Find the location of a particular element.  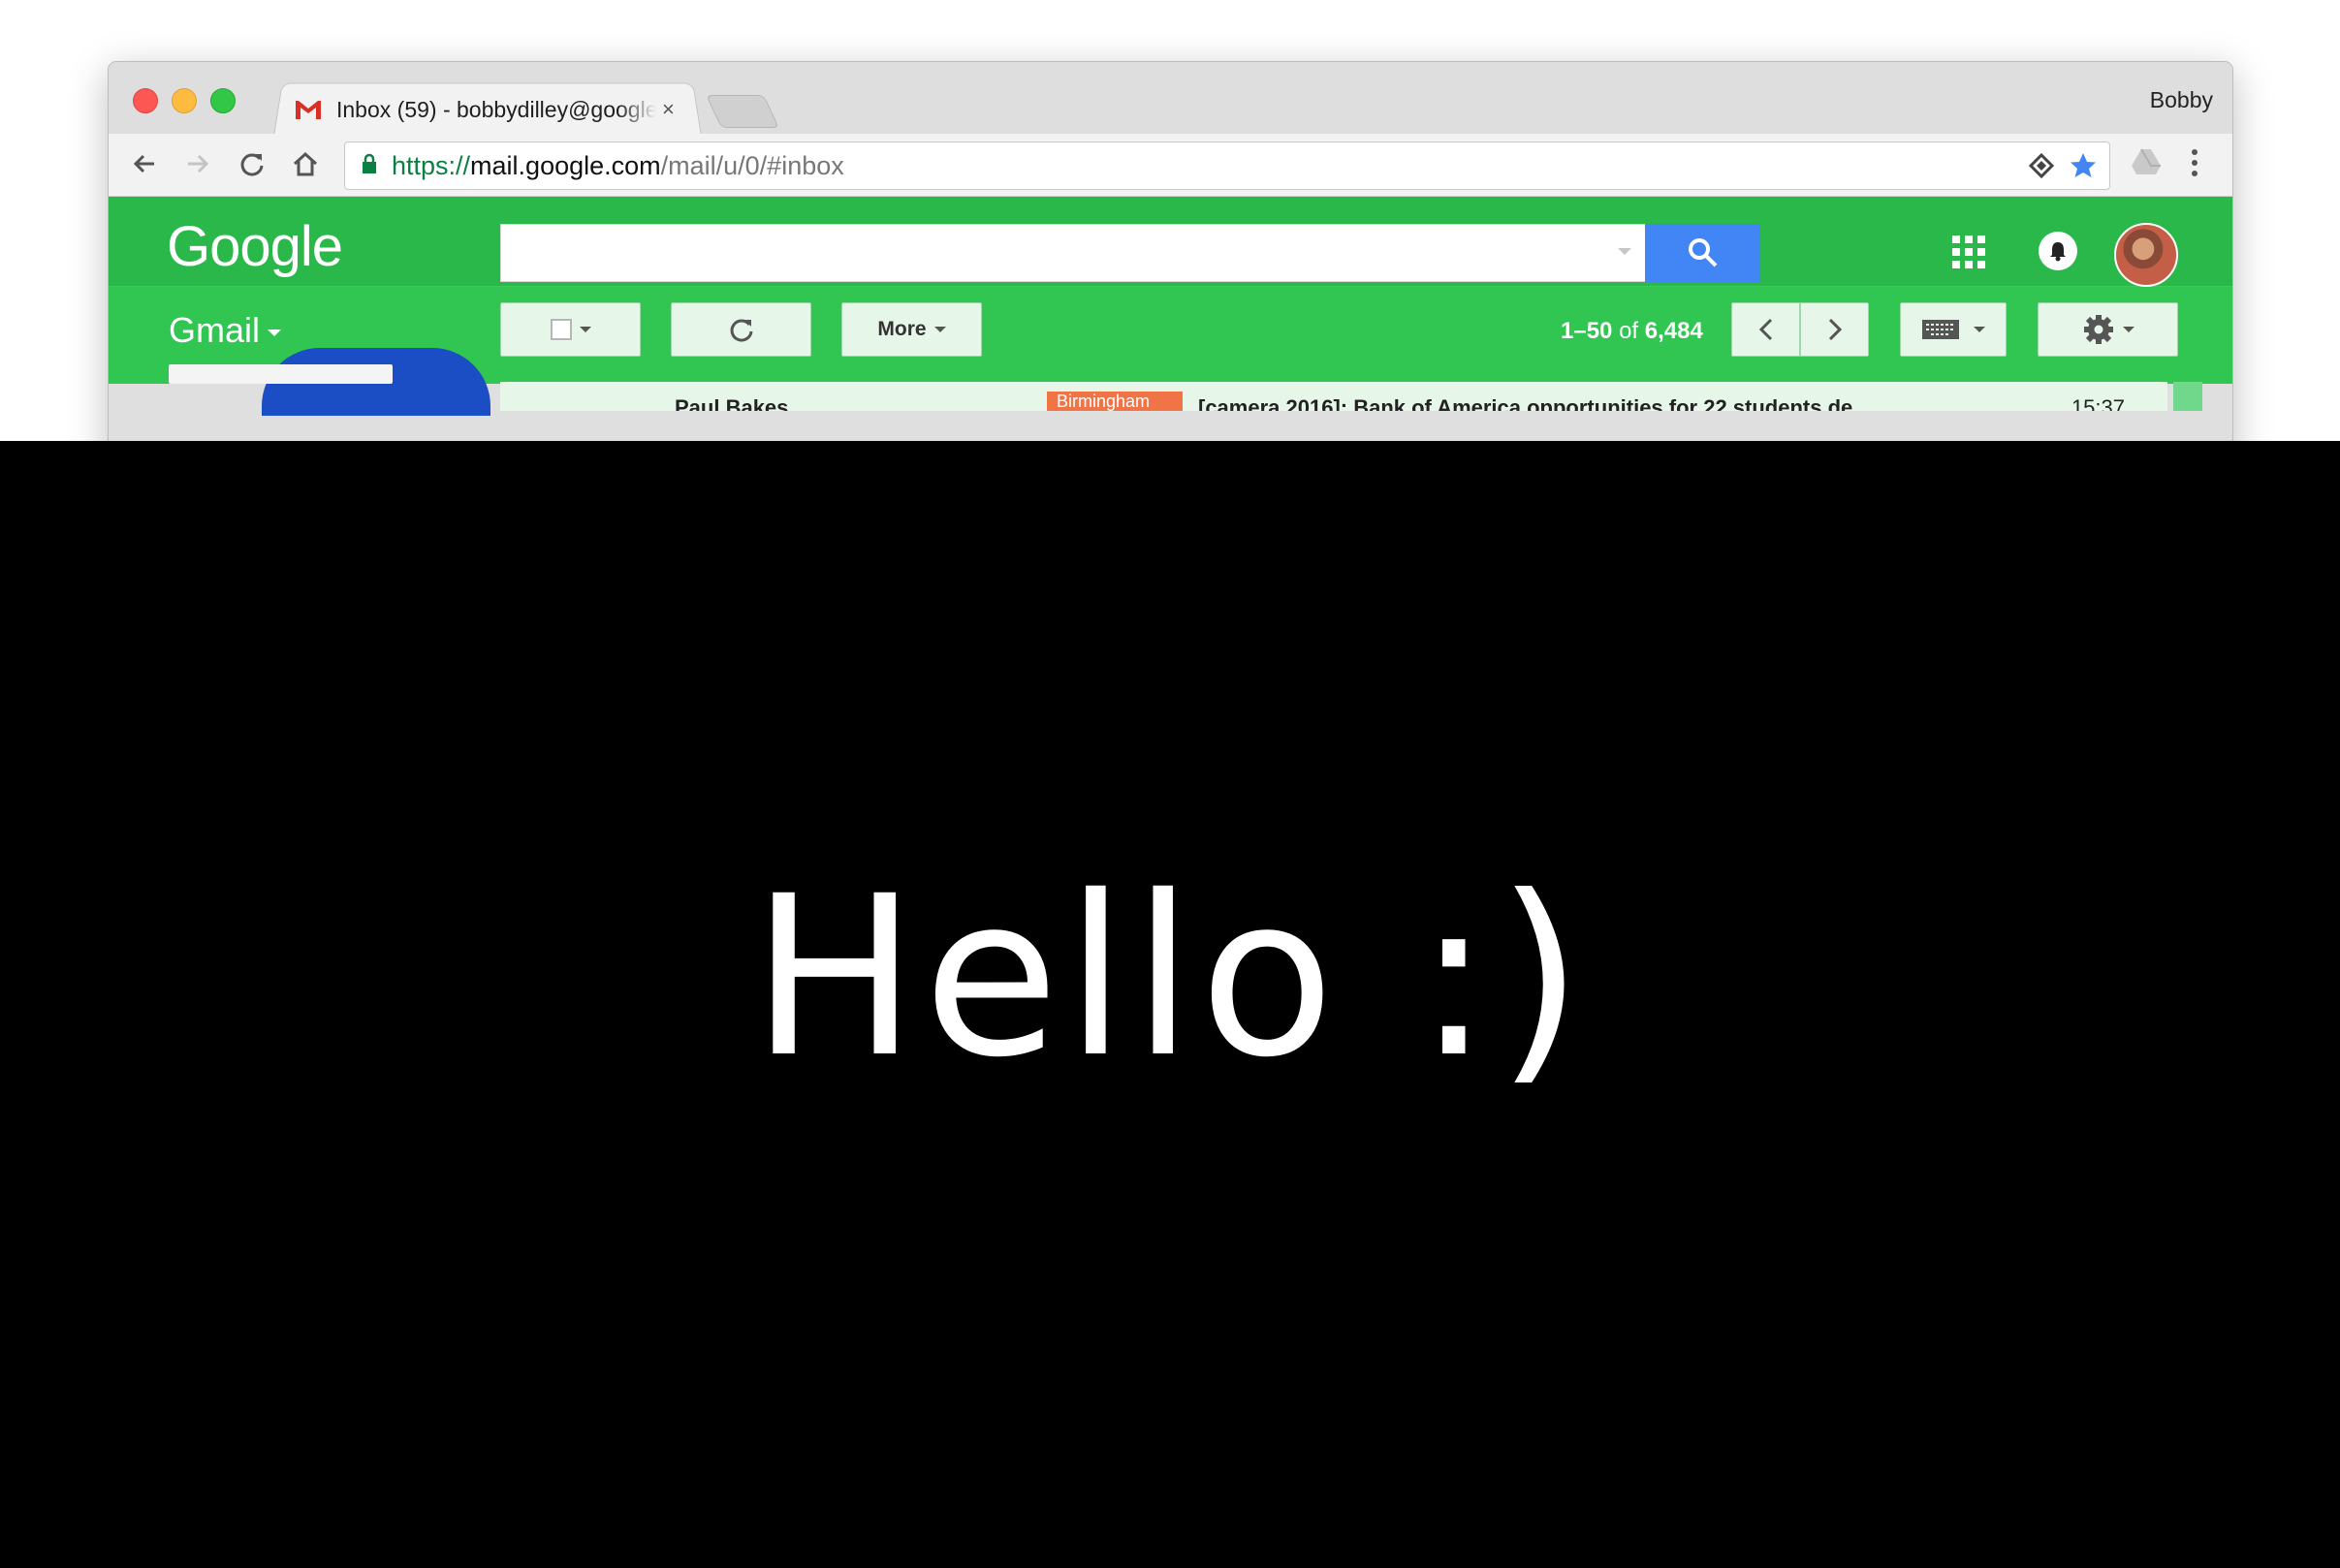

chevron-right-icon is located at coordinates (1835, 329).